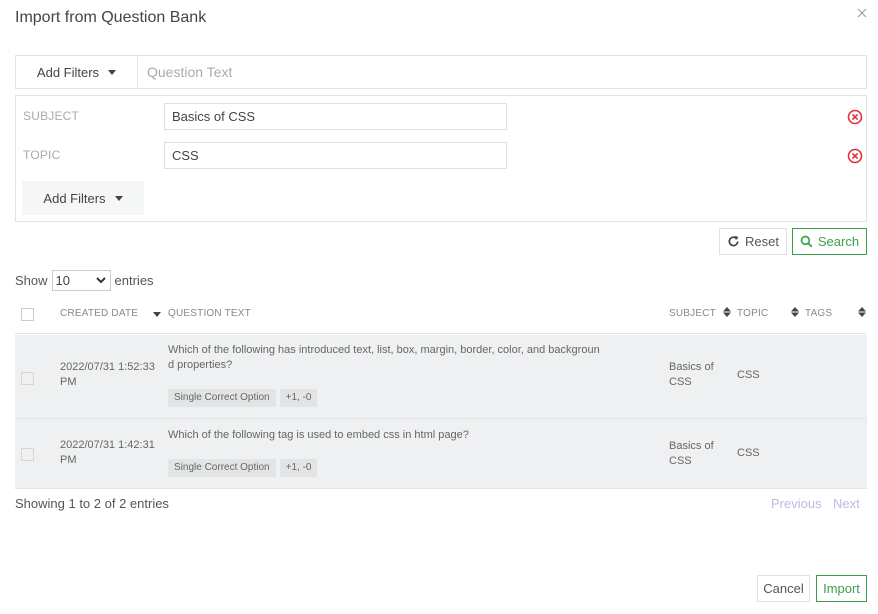 The width and height of the screenshot is (878, 614). I want to click on cancel-button: Cancel, so click(783, 588).